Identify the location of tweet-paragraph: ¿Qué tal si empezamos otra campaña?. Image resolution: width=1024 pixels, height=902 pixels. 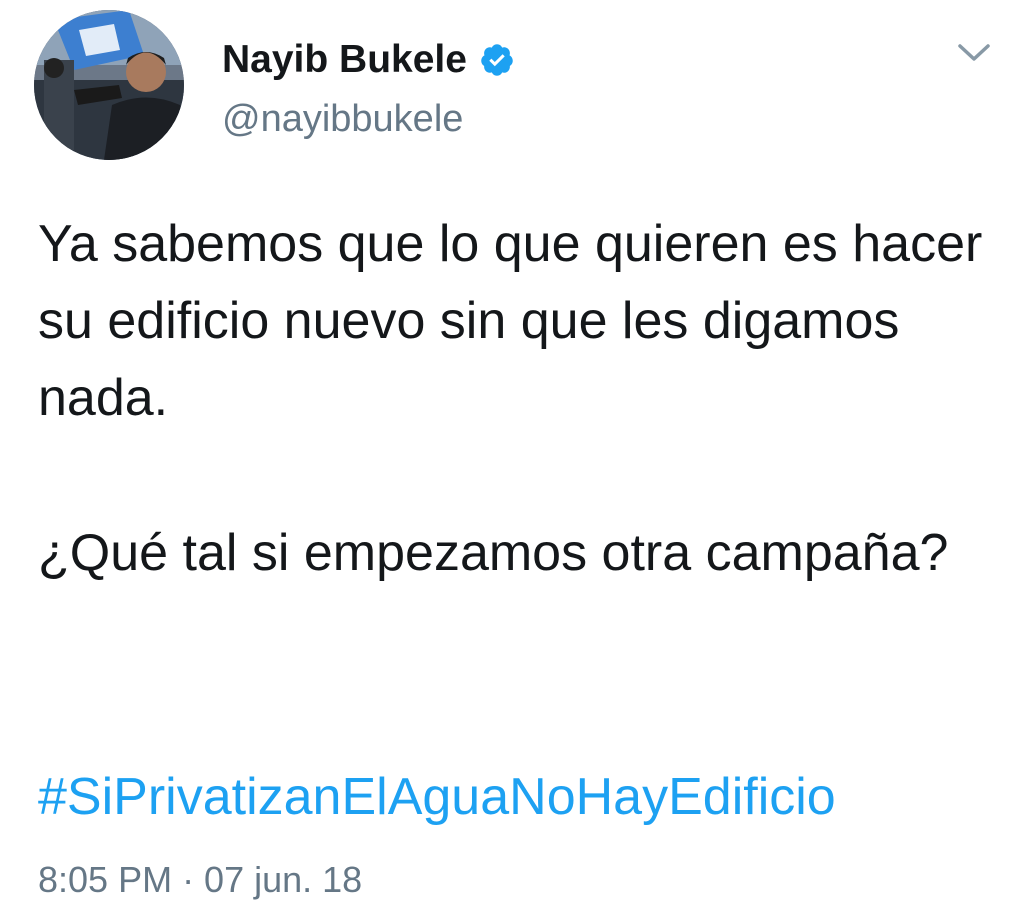
(493, 553).